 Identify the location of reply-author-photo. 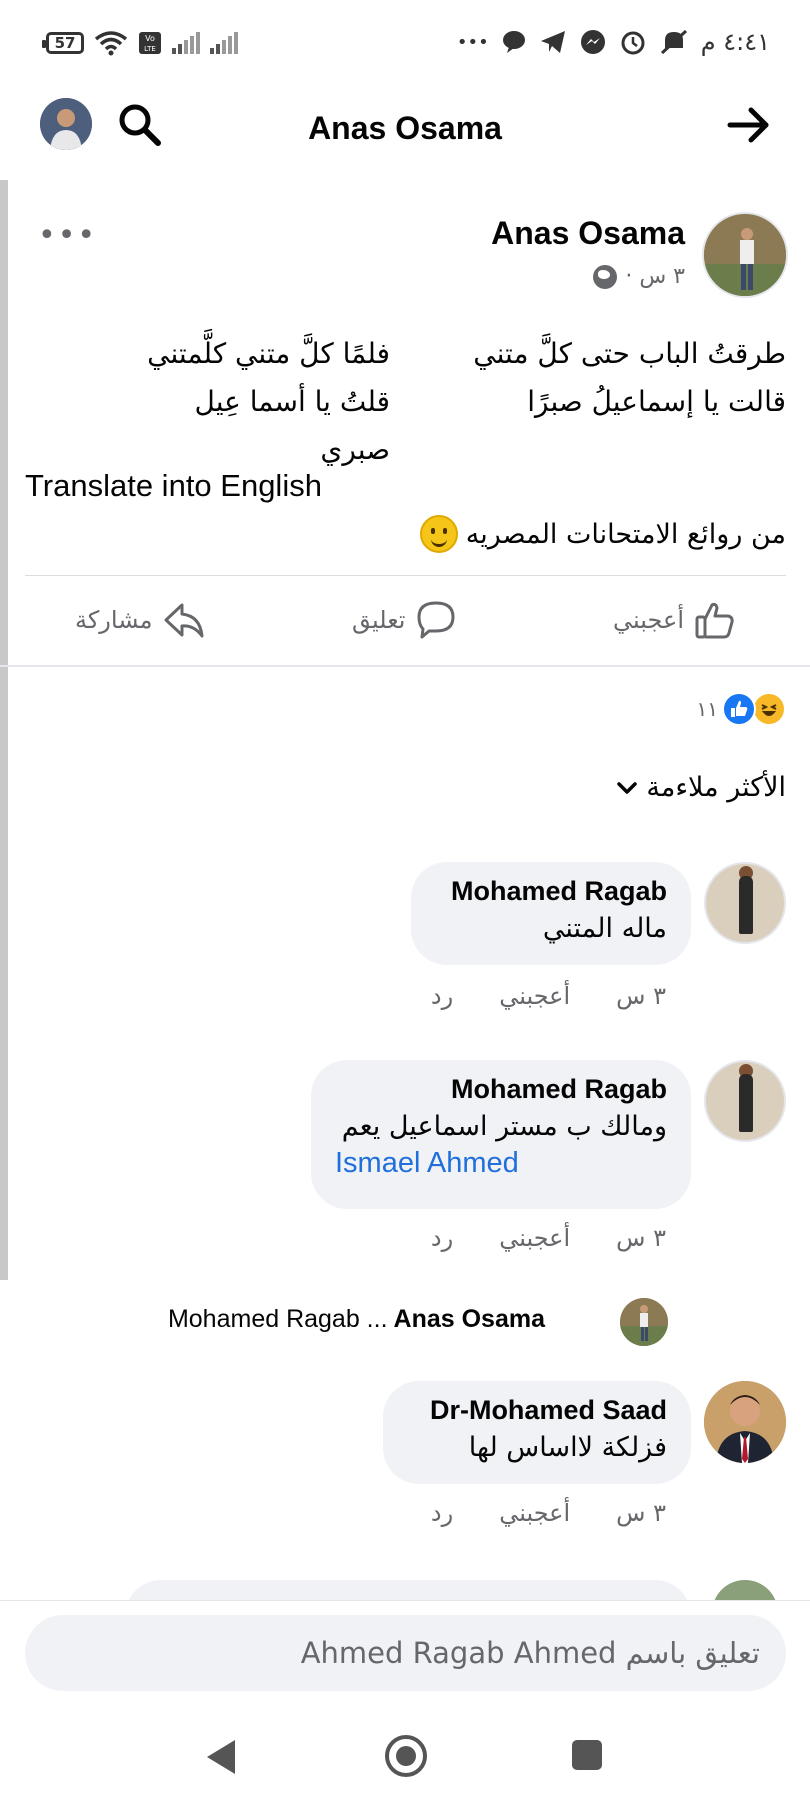
(644, 1322).